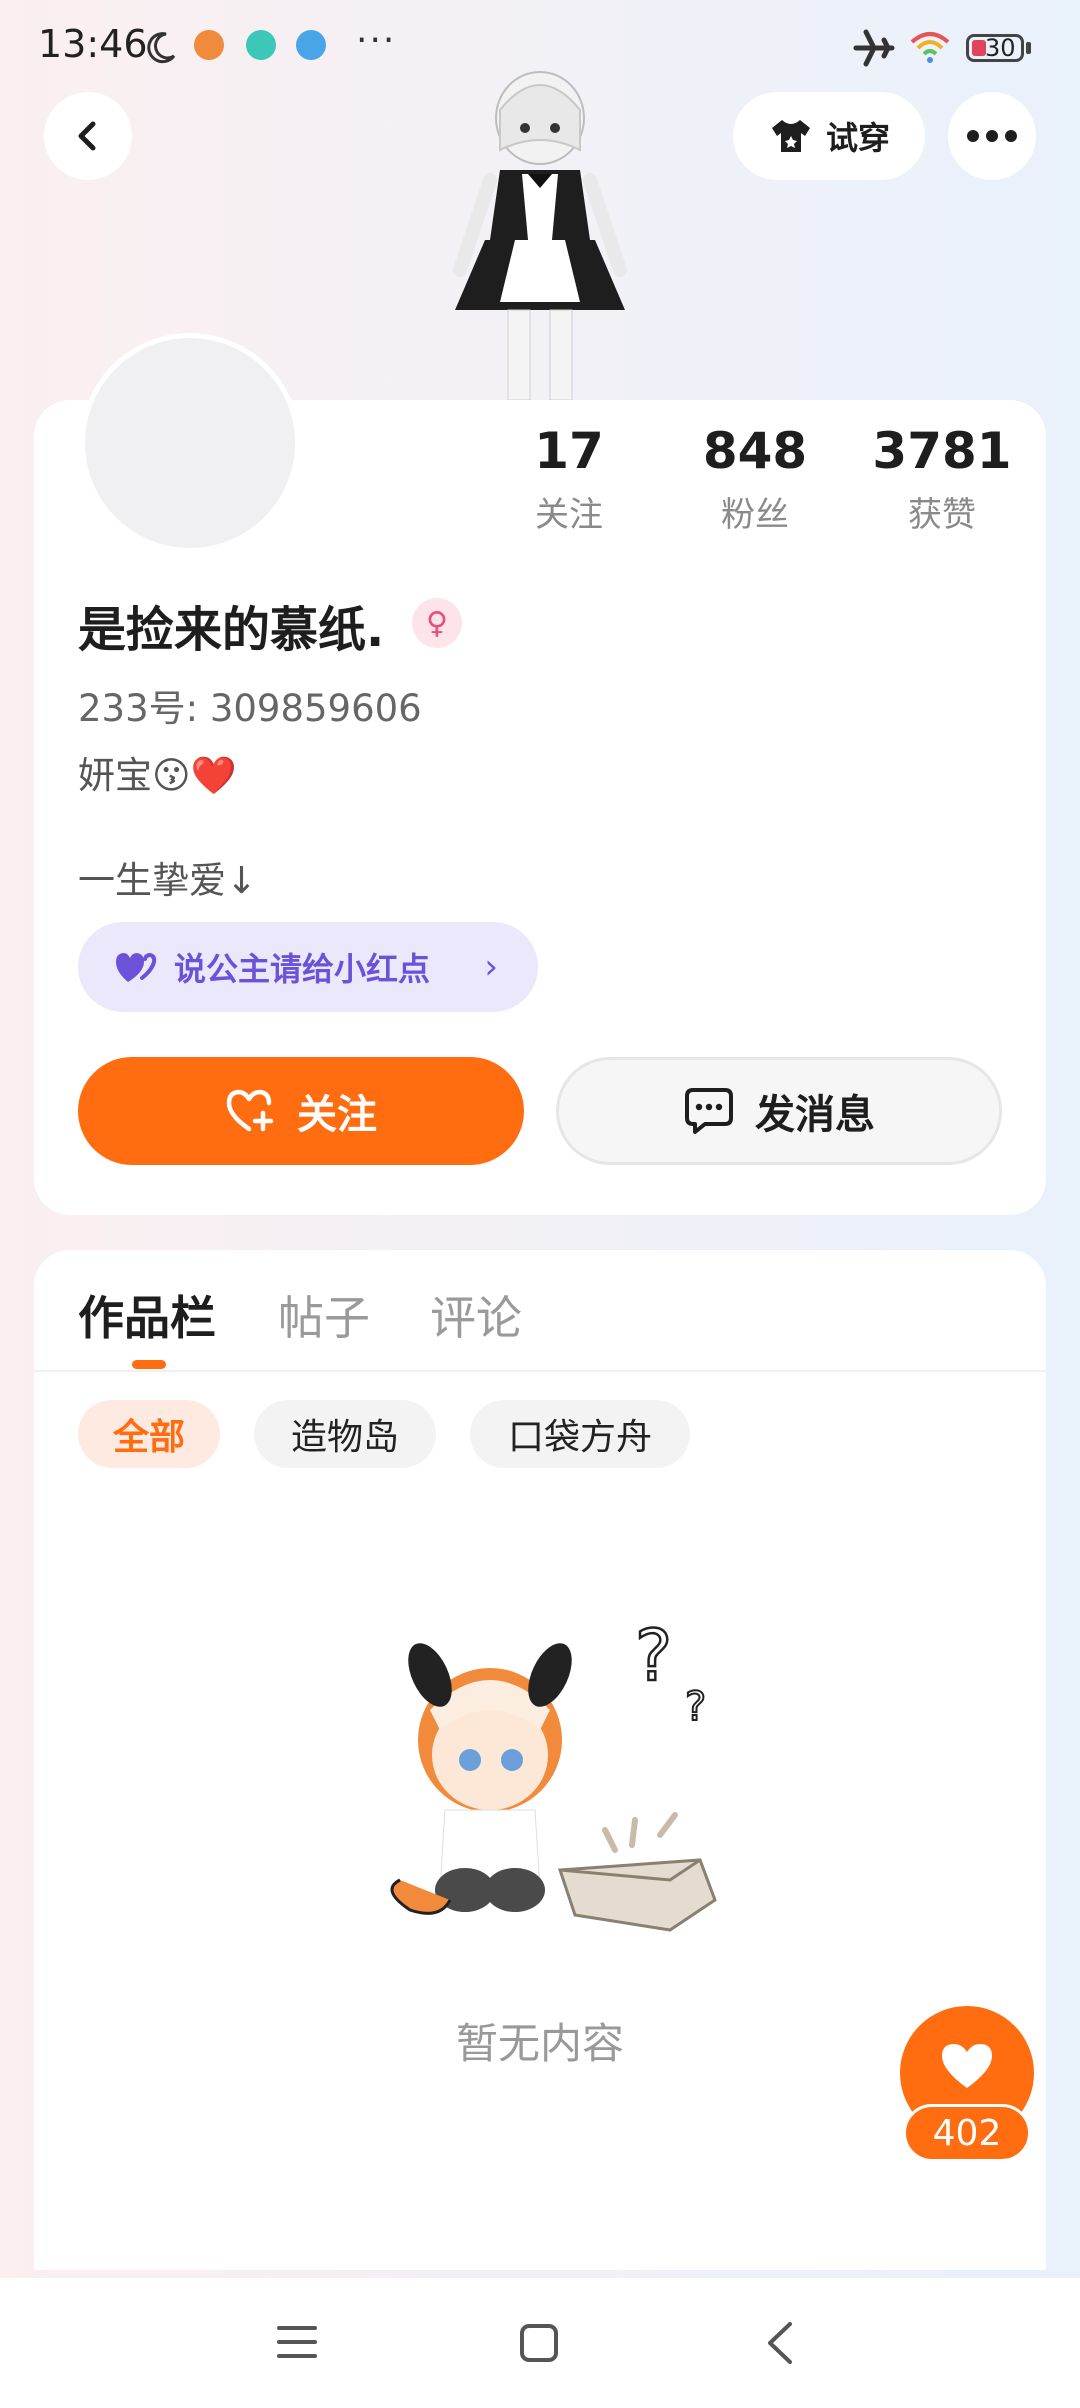  I want to click on like-count: 402, so click(967, 2133).